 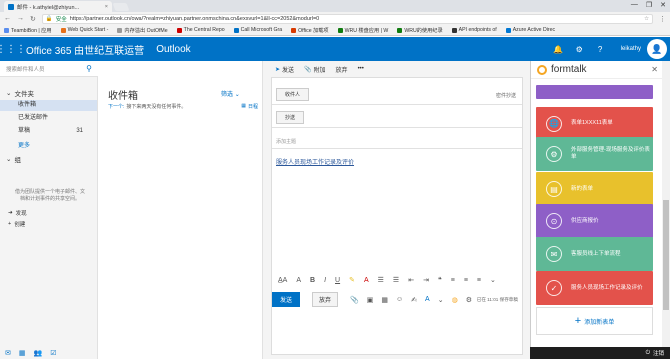 What do you see at coordinates (474, 30) in the screenshot?
I see `bookmark-item: API endpoints of` at bounding box center [474, 30].